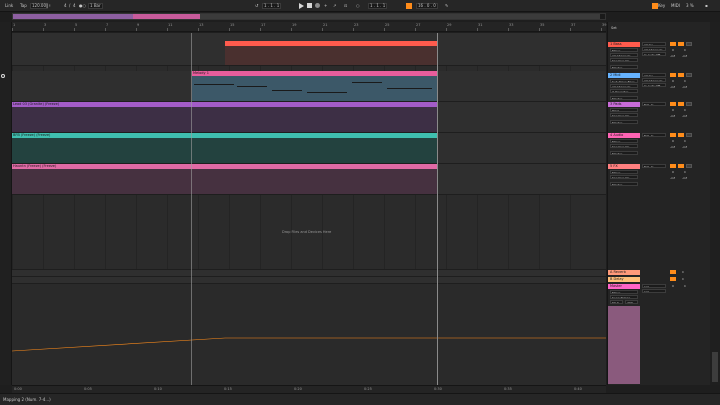  Describe the element at coordinates (654, 49) in the screenshot. I see `channel-select: All Channels` at that location.